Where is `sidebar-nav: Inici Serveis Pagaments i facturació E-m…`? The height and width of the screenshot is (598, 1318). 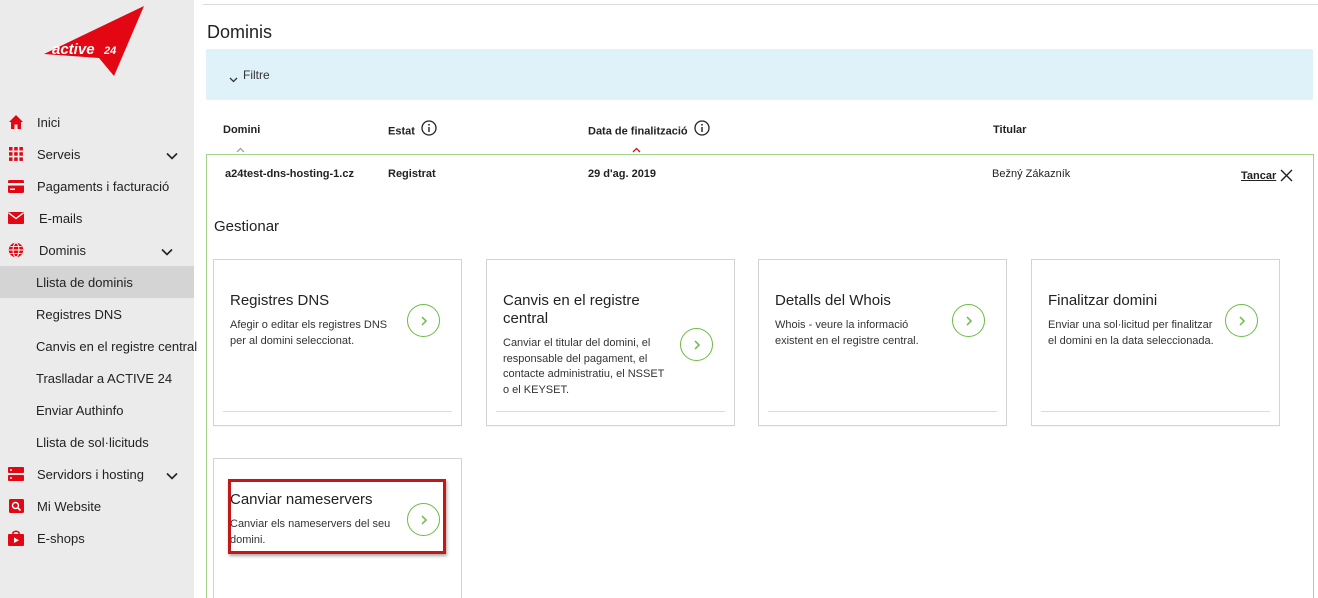
sidebar-nav: Inici Serveis Pagaments i facturació E-m… is located at coordinates (98, 330).